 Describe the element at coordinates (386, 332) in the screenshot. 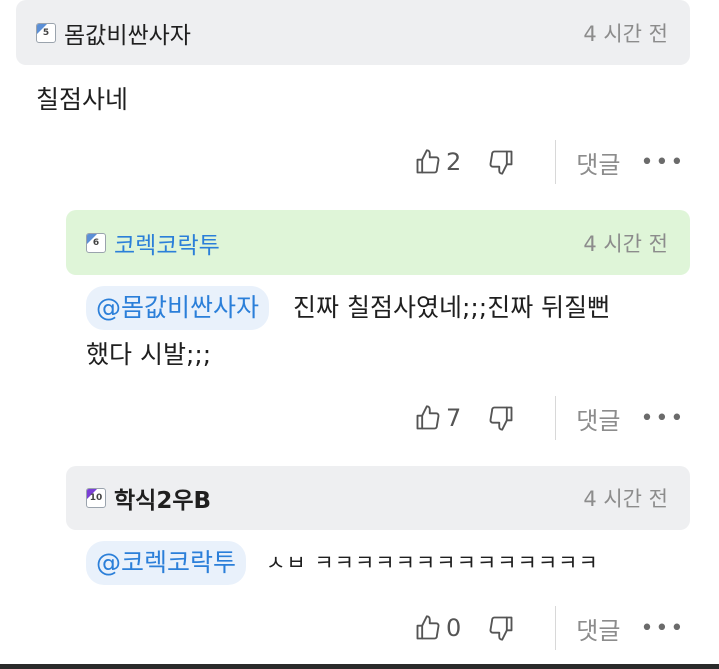

I see `comment-body: @몸값비싼사자 진짜 칠점사였네;;;진짜 뒤질뻔 했다 시발;;;` at that location.